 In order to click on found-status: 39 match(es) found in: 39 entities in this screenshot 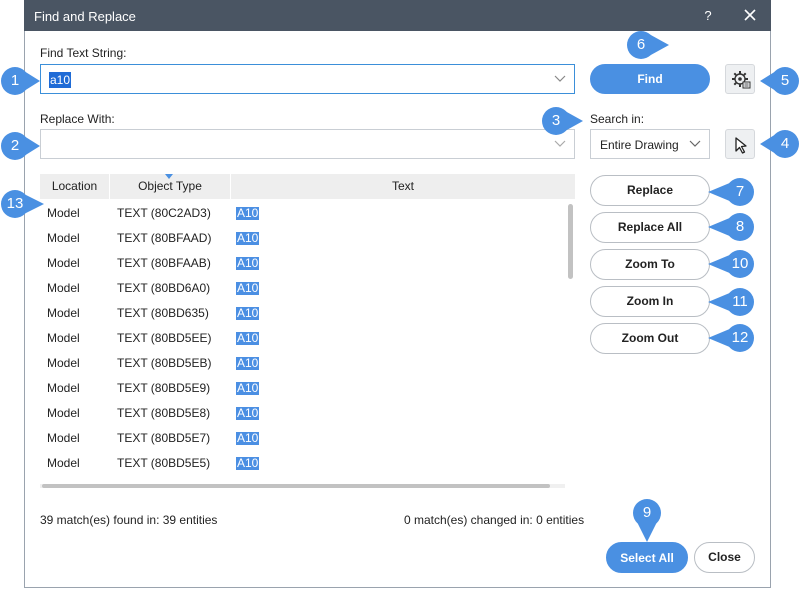, I will do `click(129, 520)`.